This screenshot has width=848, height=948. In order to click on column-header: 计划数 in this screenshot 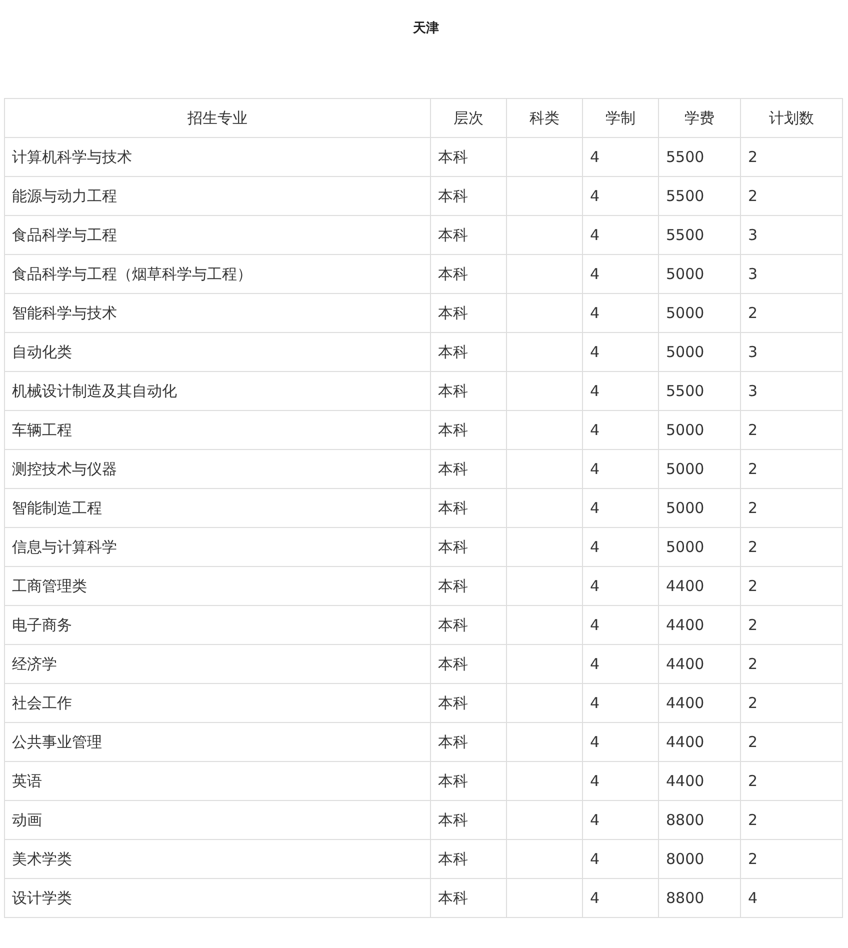, I will do `click(791, 118)`.